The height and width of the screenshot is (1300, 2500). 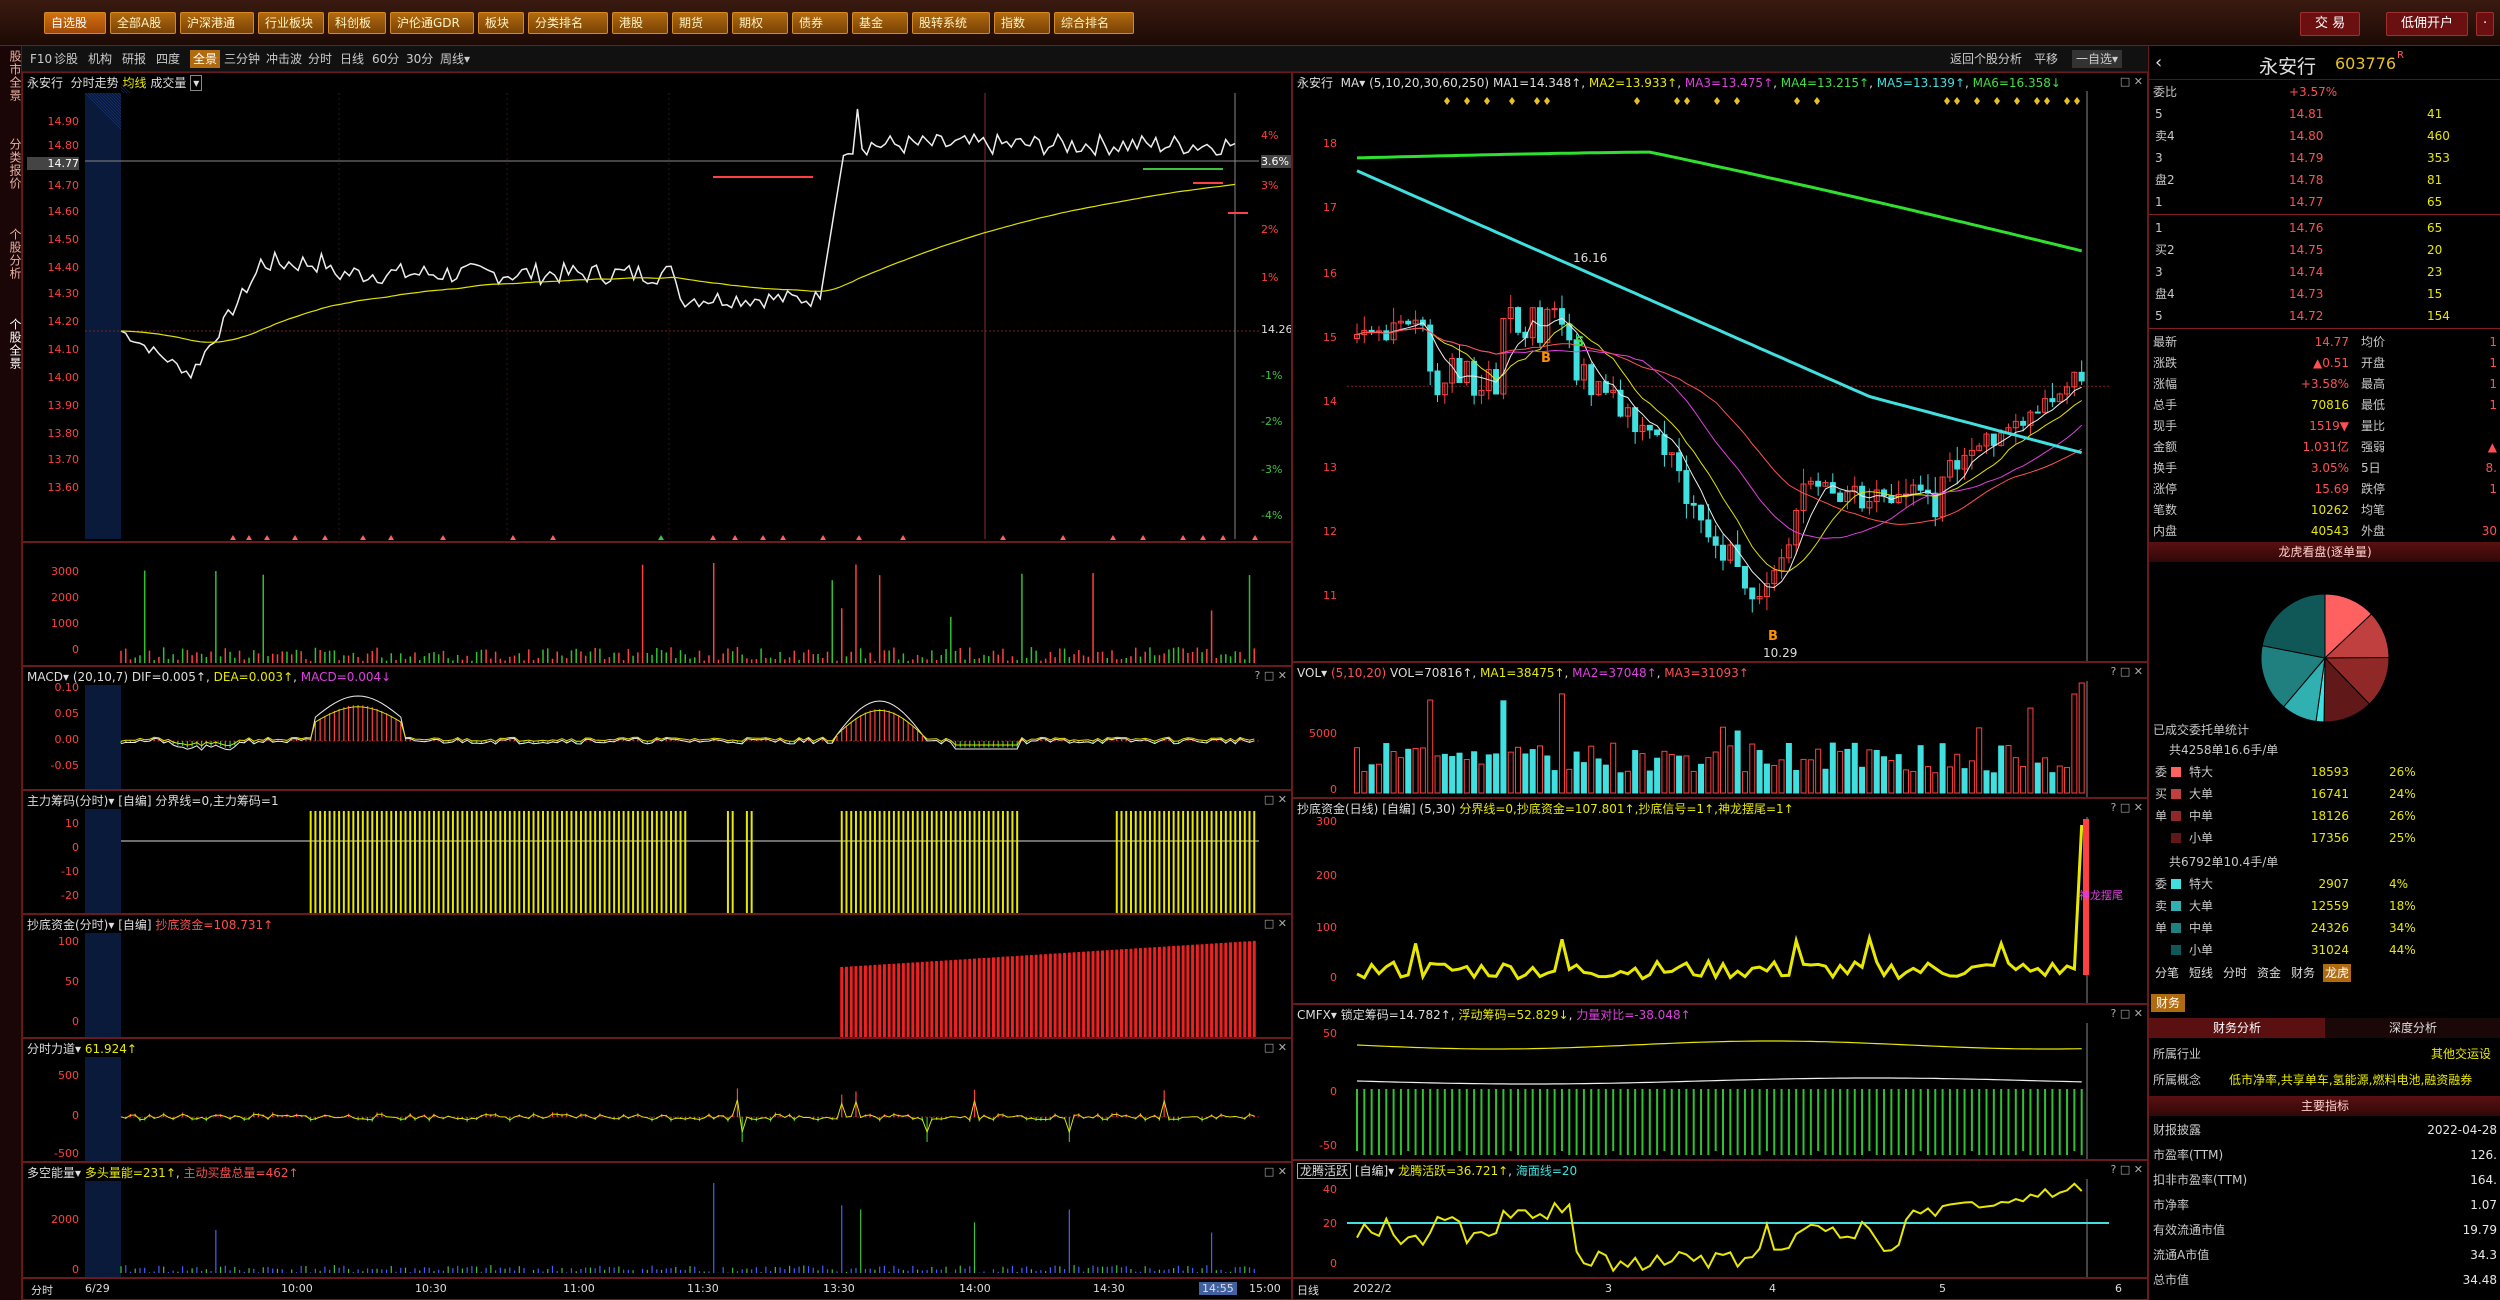 What do you see at coordinates (11, 164) in the screenshot?
I see `vtab-category-quote: 分类报价` at bounding box center [11, 164].